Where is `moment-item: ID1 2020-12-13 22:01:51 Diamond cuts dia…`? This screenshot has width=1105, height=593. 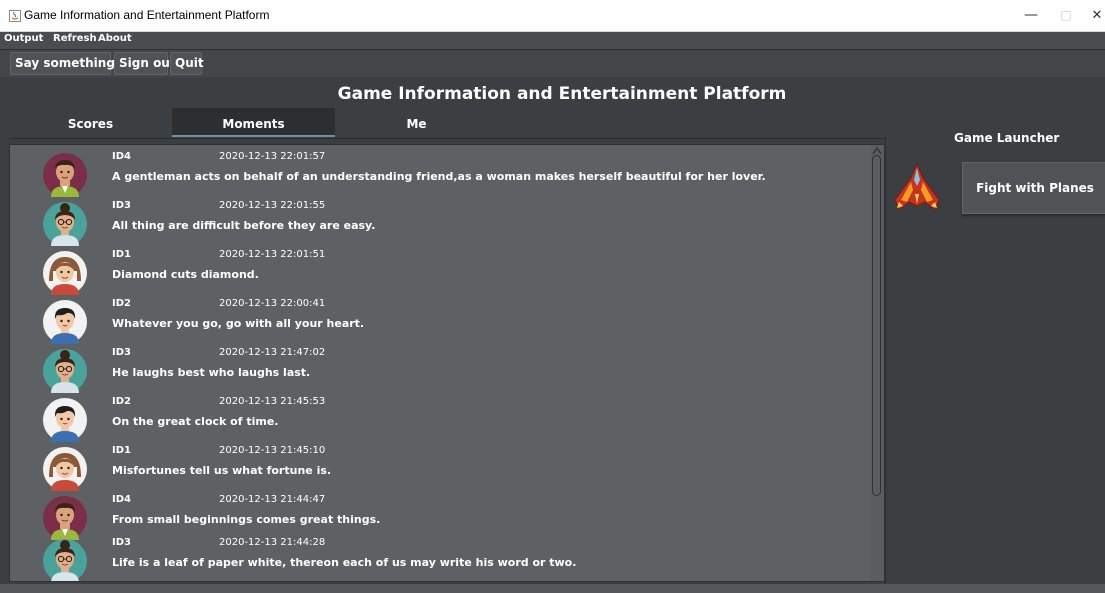
moment-item: ID1 2020-12-13 22:01:51 Diamond cuts dia… is located at coordinates (440, 271).